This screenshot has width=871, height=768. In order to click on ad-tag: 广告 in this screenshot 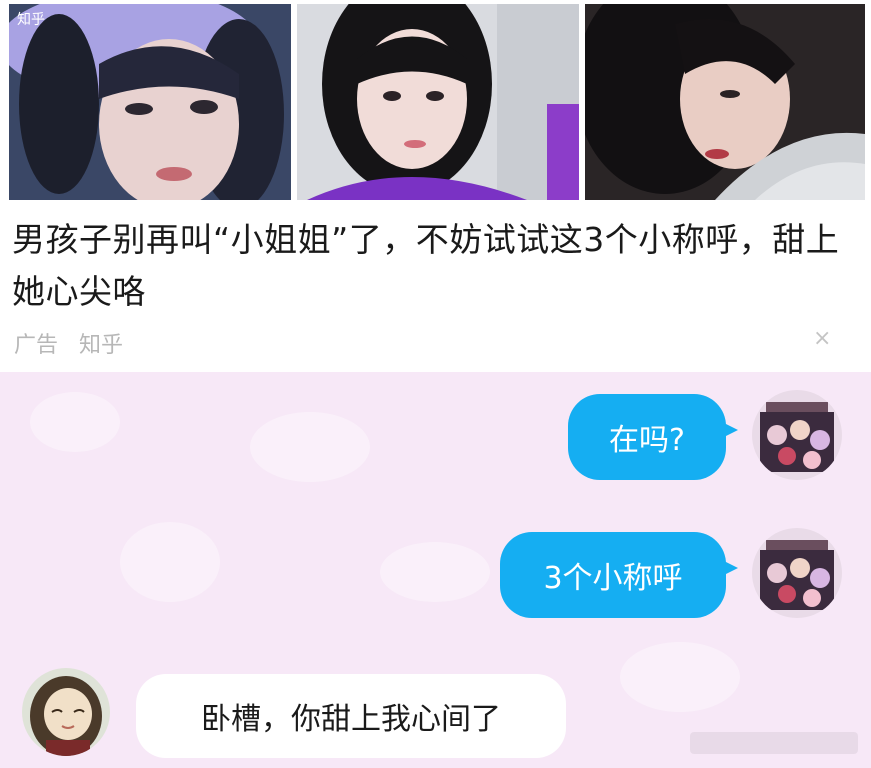, I will do `click(36, 345)`.